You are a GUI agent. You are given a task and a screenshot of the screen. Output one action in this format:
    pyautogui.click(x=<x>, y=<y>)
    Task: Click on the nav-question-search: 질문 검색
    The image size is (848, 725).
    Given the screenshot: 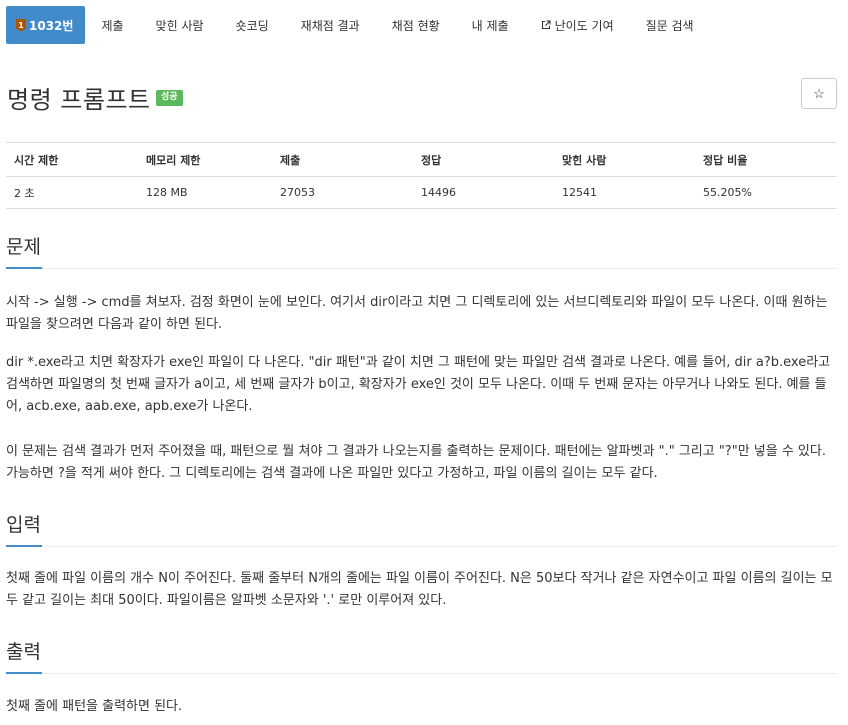 What is the action you would take?
    pyautogui.click(x=670, y=25)
    